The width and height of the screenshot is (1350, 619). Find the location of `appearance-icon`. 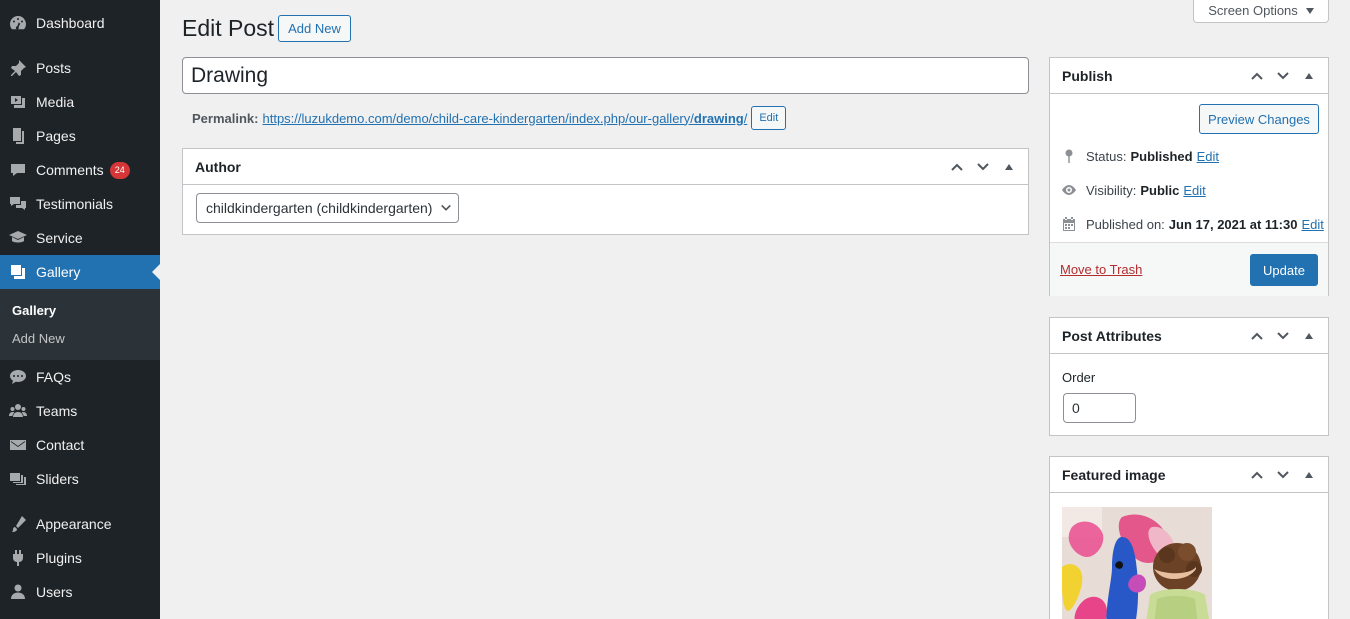

appearance-icon is located at coordinates (18, 524).